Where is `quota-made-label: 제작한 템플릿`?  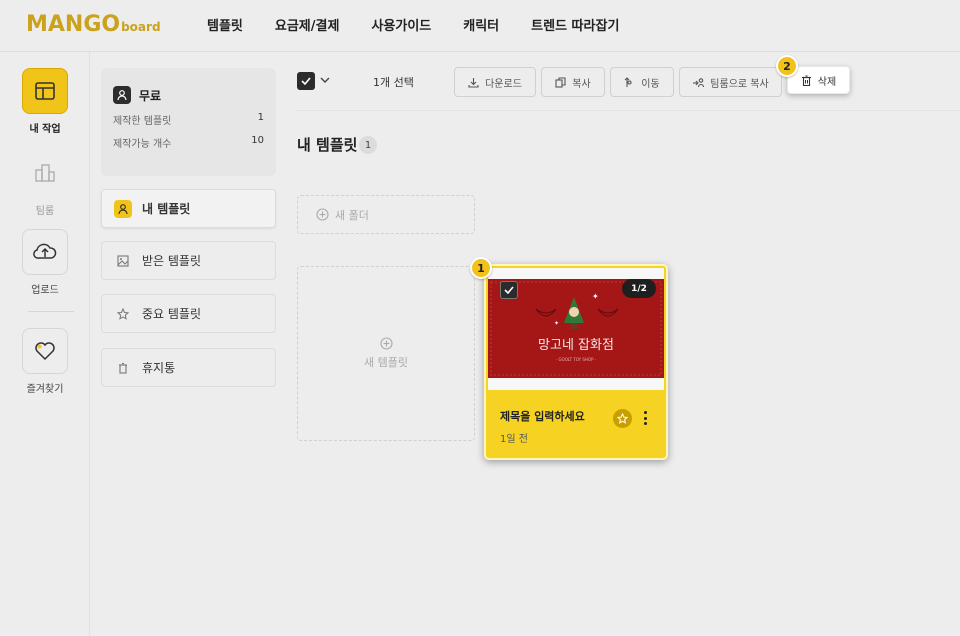
quota-made-label: 제작한 템플릿 is located at coordinates (142, 121).